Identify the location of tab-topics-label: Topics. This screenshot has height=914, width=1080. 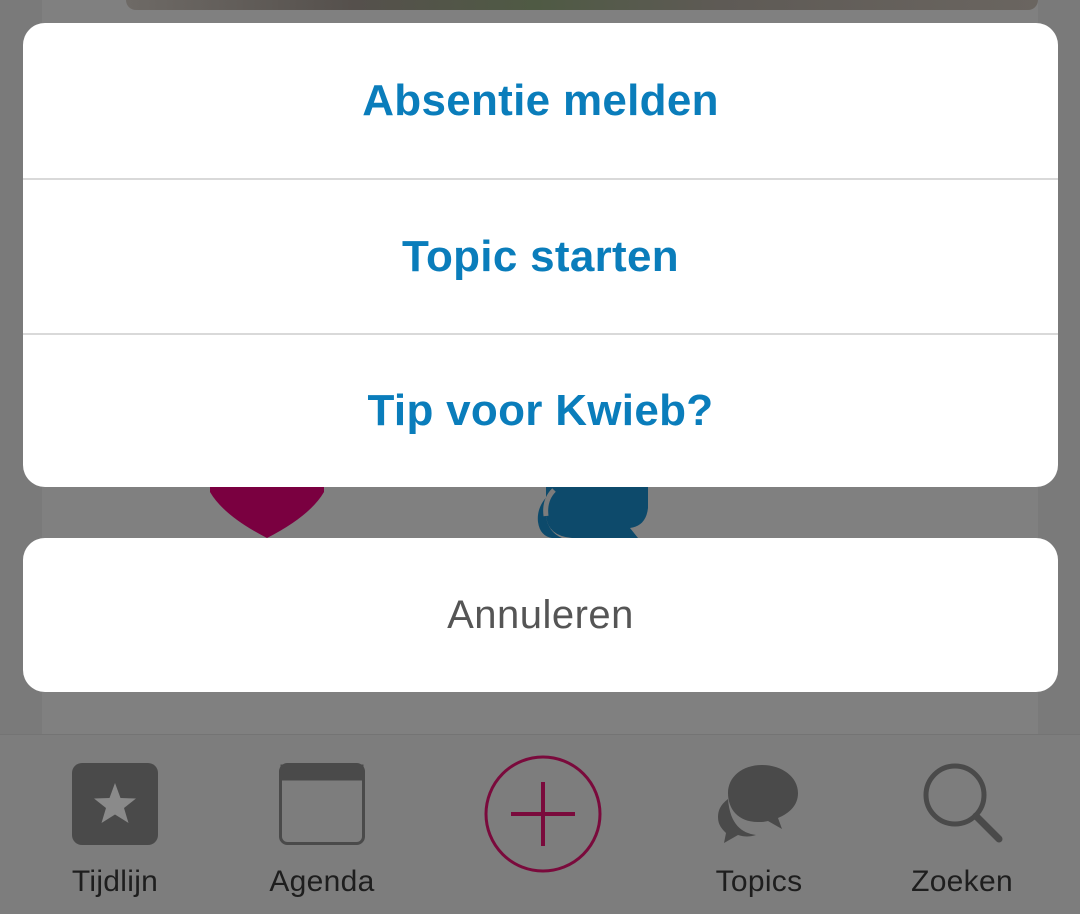
(759, 881).